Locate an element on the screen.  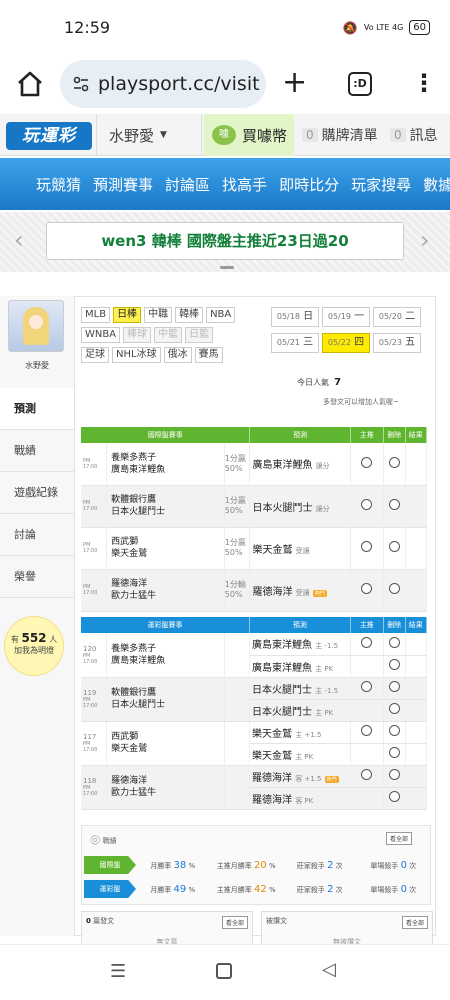
sidebar-item-predict: 預測 is located at coordinates (38, 409).